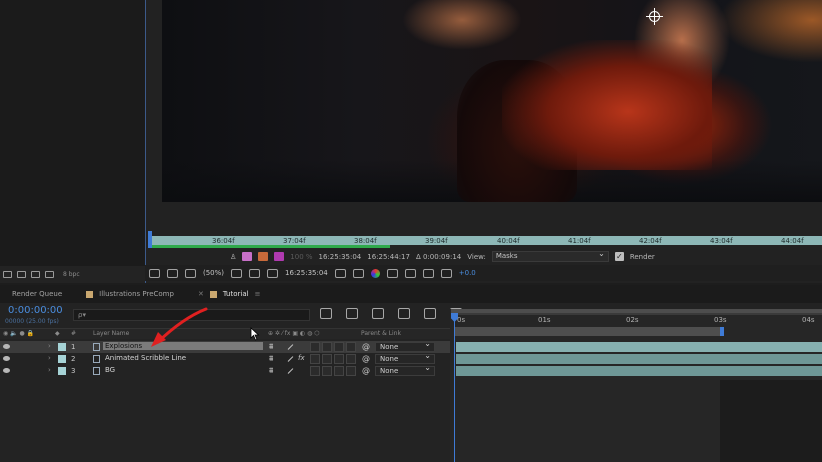 Image resolution: width=822 pixels, height=462 pixels. Describe the element at coordinates (293, 333) in the screenshot. I see `switches-header-icon: ⊕ ✲ ⁄ fx ▣ ◐ ◍ ⬡` at that location.